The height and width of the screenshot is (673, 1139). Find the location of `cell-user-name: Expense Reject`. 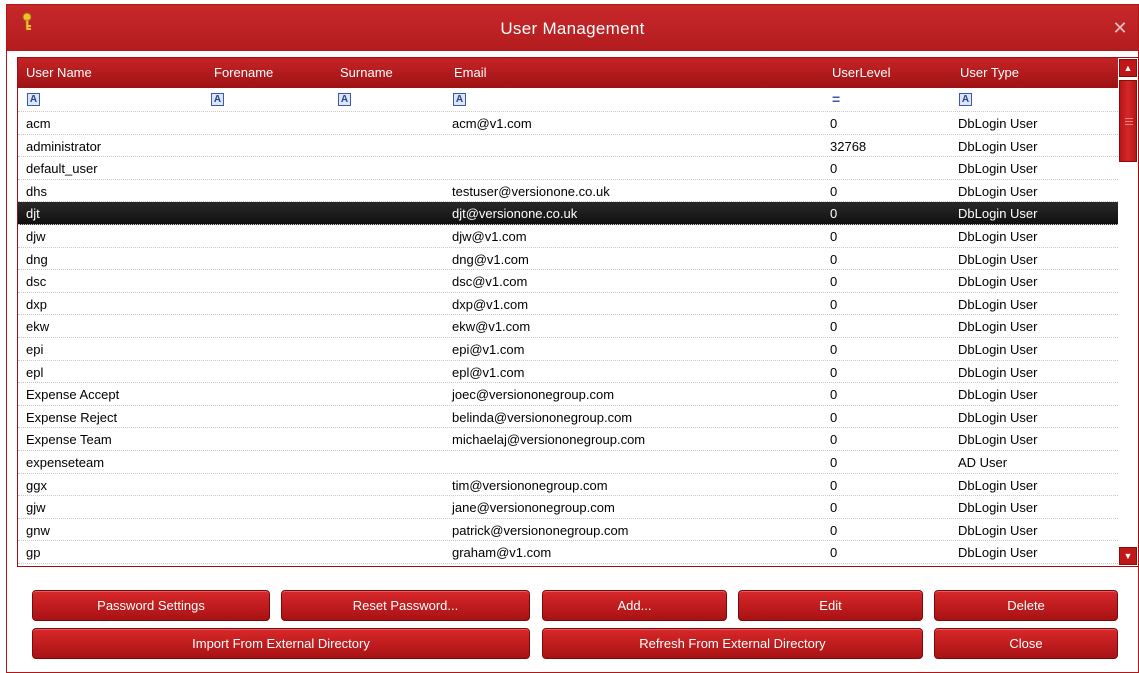

cell-user-name: Expense Reject is located at coordinates (72, 417).